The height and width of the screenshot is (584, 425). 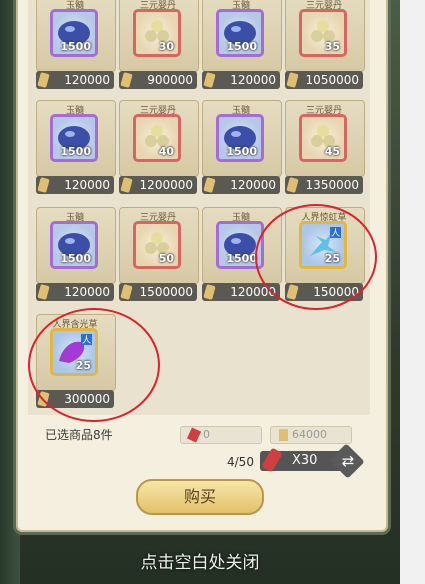 I want to click on item-quantity: 35, so click(x=332, y=46).